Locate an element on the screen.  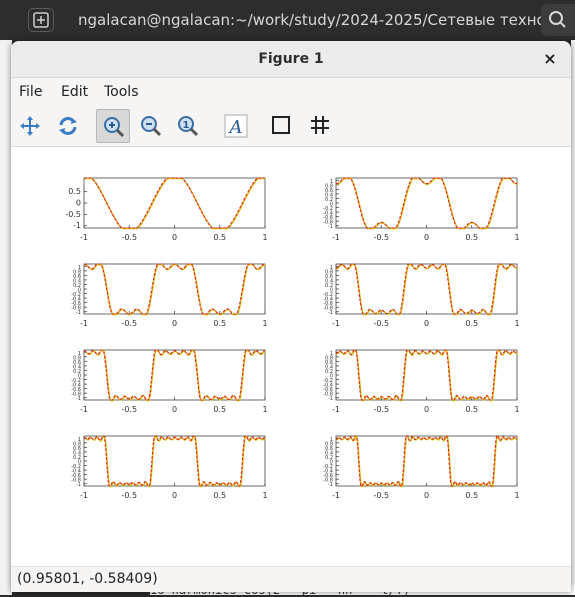
zoom-original-button: 1 is located at coordinates (188, 126).